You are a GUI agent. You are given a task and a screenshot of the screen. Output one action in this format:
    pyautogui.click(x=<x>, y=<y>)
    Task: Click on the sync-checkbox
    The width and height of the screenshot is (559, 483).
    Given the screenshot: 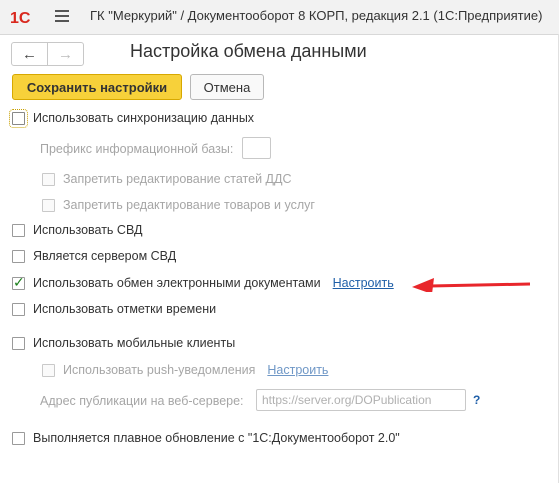 What is the action you would take?
    pyautogui.click(x=18, y=118)
    